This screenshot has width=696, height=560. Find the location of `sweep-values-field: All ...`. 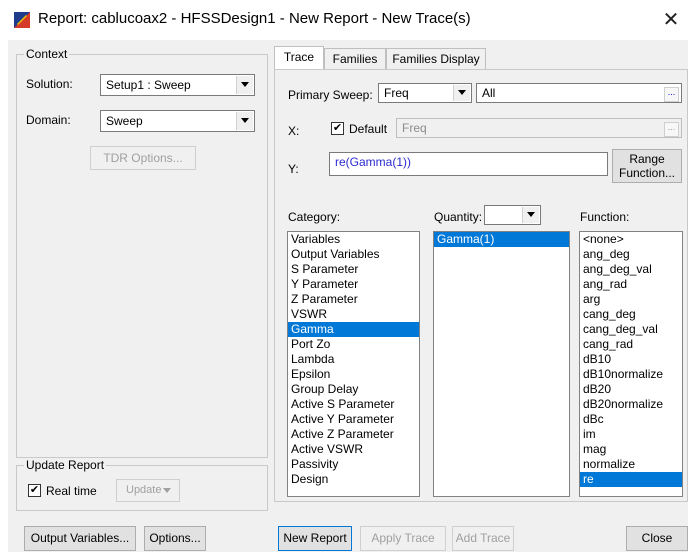

sweep-values-field: All ... is located at coordinates (579, 93).